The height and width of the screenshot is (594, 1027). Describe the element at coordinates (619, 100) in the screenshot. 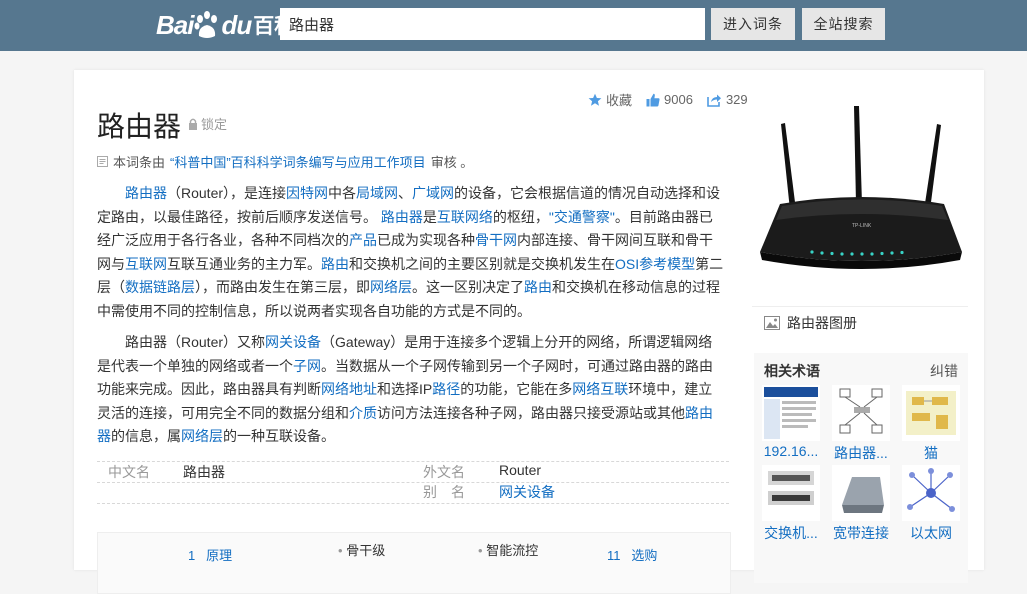

I see `favorite-label: 收藏` at that location.